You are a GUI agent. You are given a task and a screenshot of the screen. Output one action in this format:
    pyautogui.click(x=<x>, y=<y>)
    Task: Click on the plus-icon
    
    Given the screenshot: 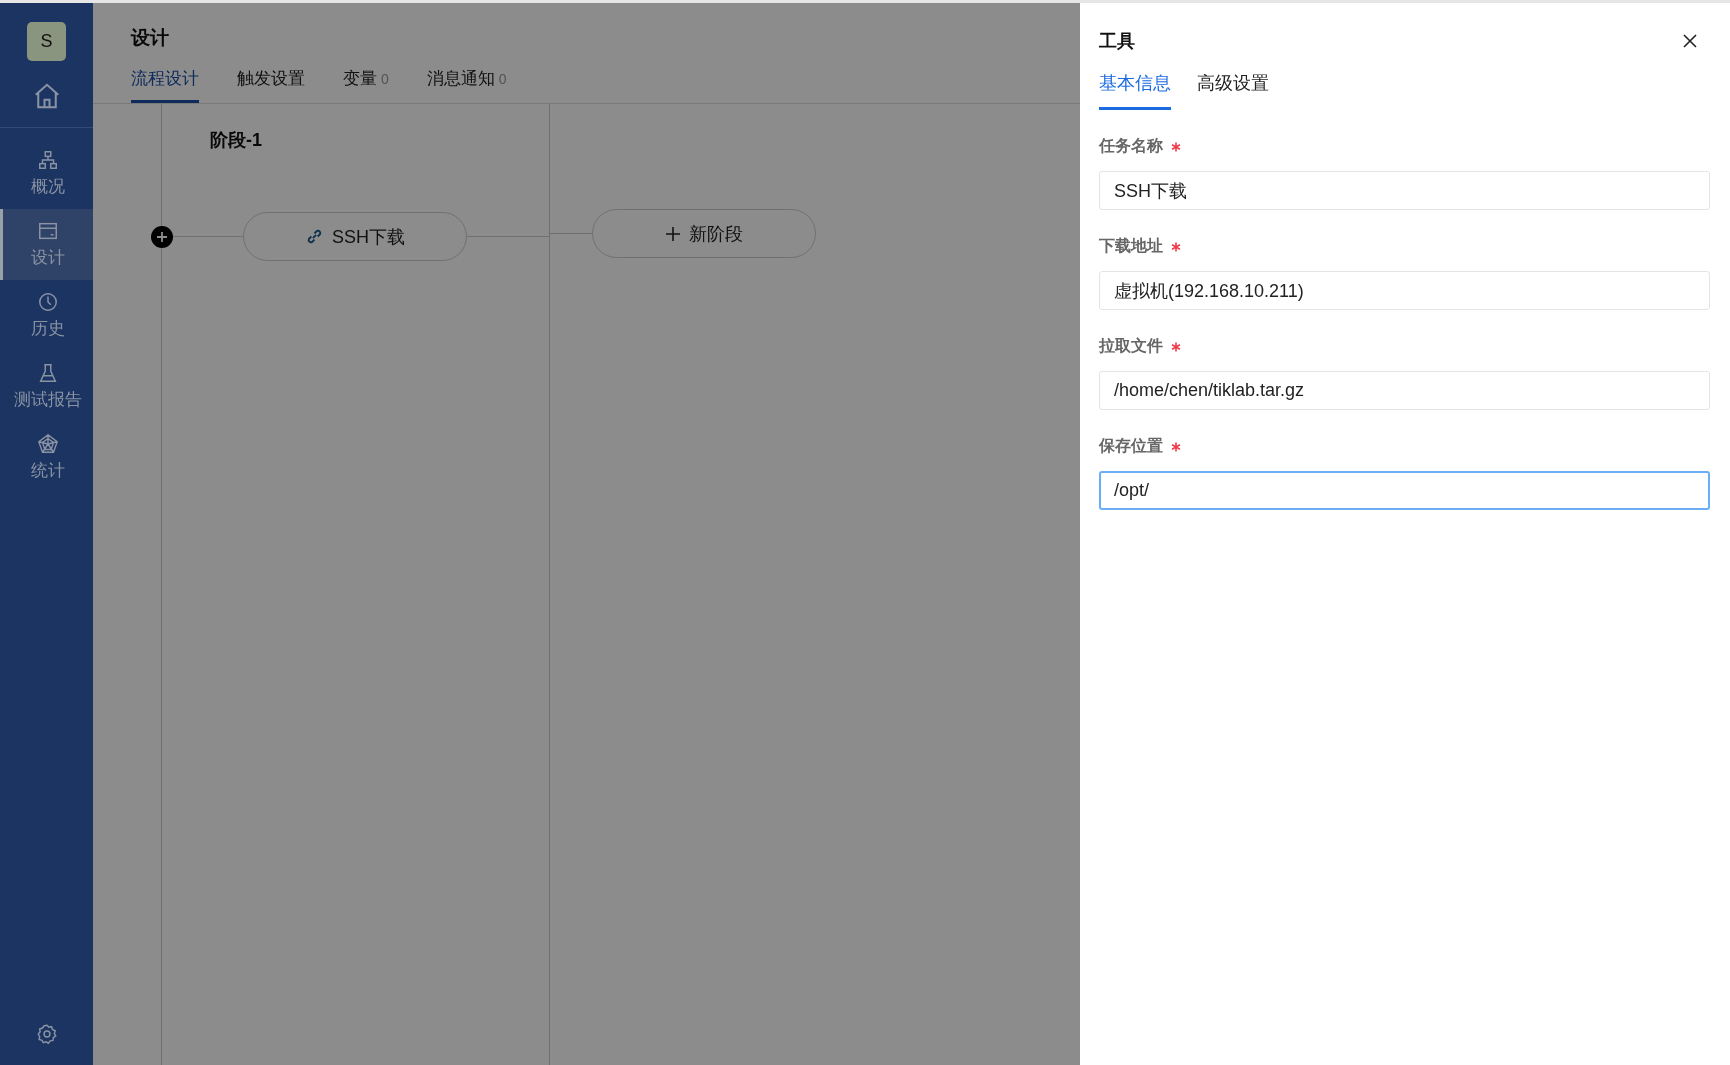 What is the action you would take?
    pyautogui.click(x=673, y=233)
    